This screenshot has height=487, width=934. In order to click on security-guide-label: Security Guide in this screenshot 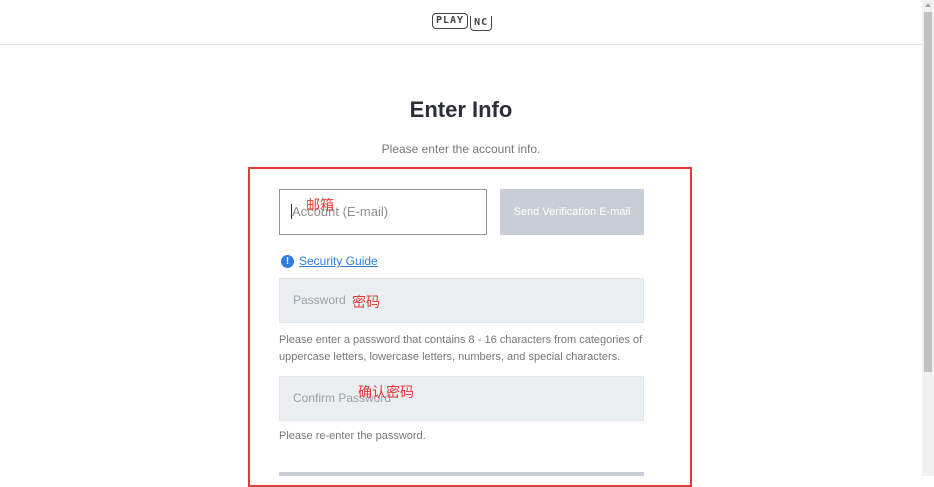, I will do `click(338, 261)`.